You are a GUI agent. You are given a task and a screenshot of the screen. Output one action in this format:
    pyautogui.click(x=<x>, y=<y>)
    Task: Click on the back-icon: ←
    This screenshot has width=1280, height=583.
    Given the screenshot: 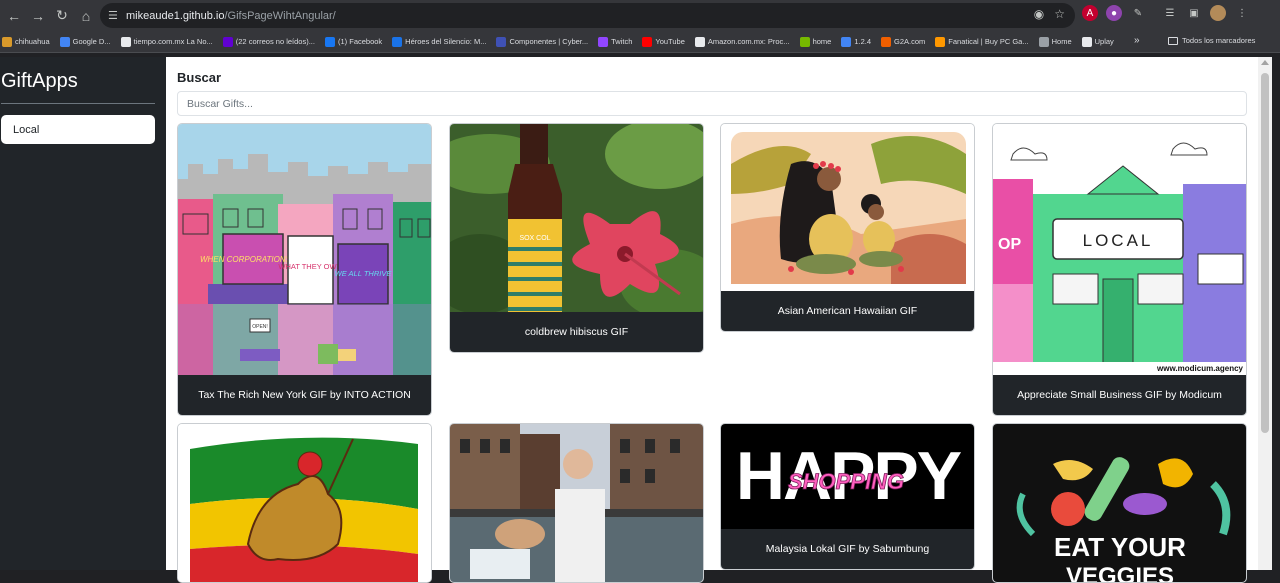 What is the action you would take?
    pyautogui.click(x=14, y=16)
    